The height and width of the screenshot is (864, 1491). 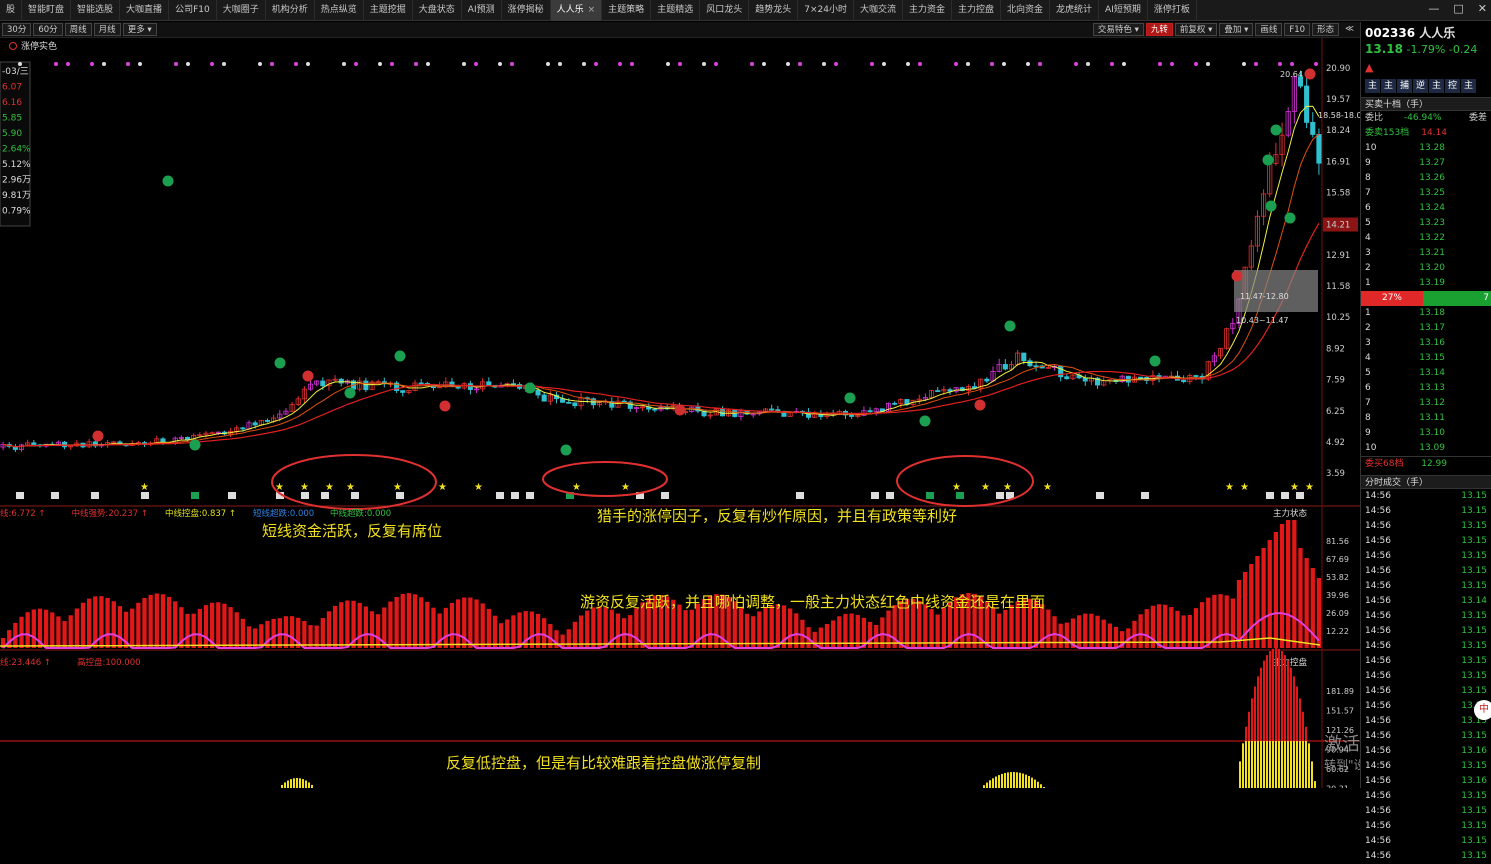 I want to click on period-week: 周线, so click(x=78, y=29).